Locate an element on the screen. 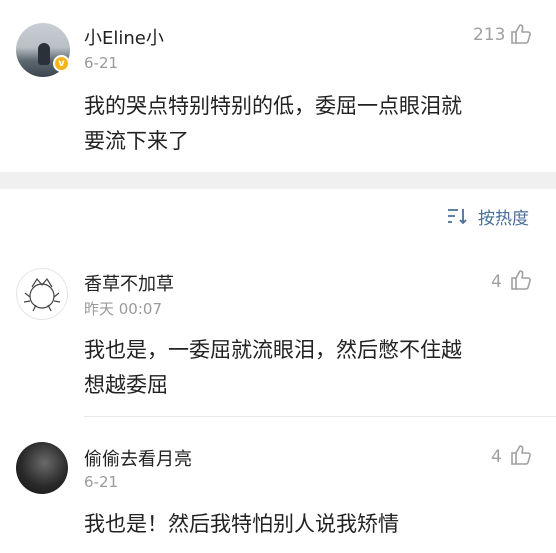 The image size is (556, 553). post-date: 6-21 is located at coordinates (101, 63).